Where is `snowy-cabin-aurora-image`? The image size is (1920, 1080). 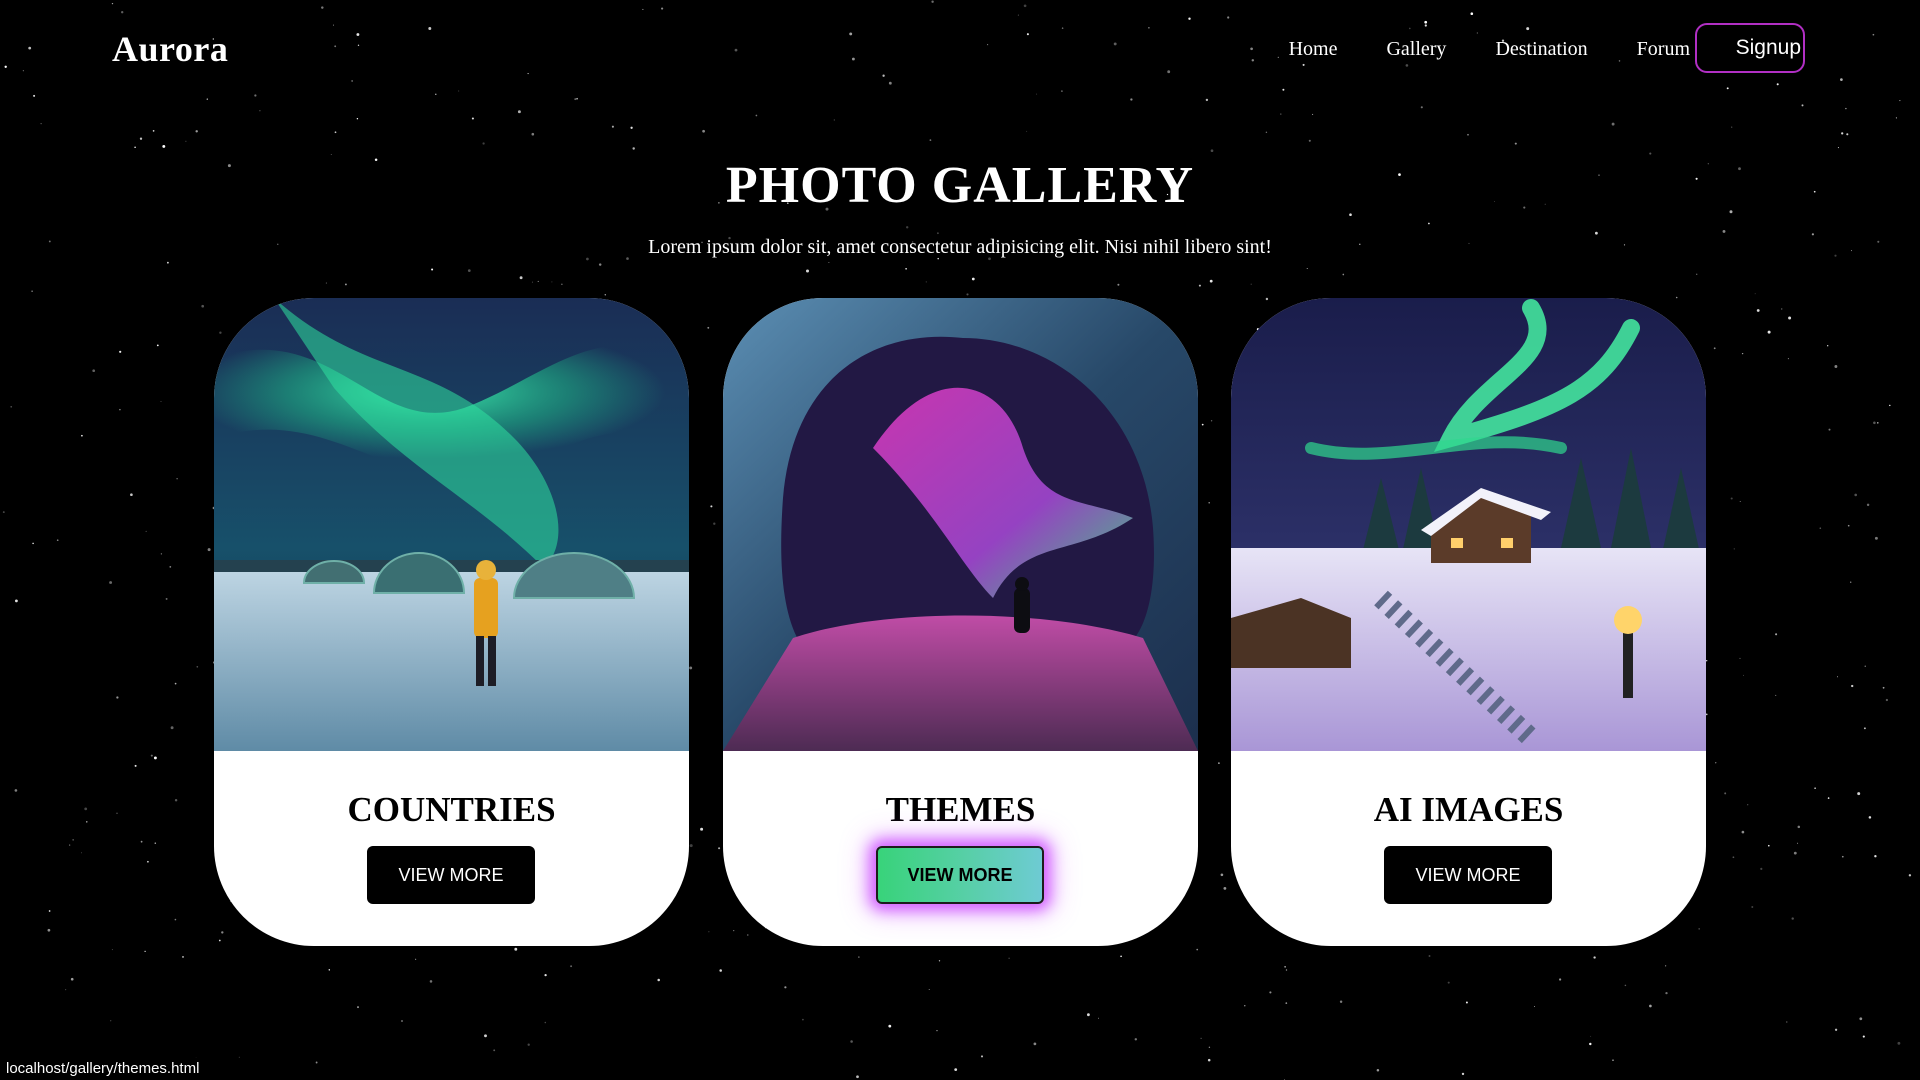 snowy-cabin-aurora-image is located at coordinates (1468, 524).